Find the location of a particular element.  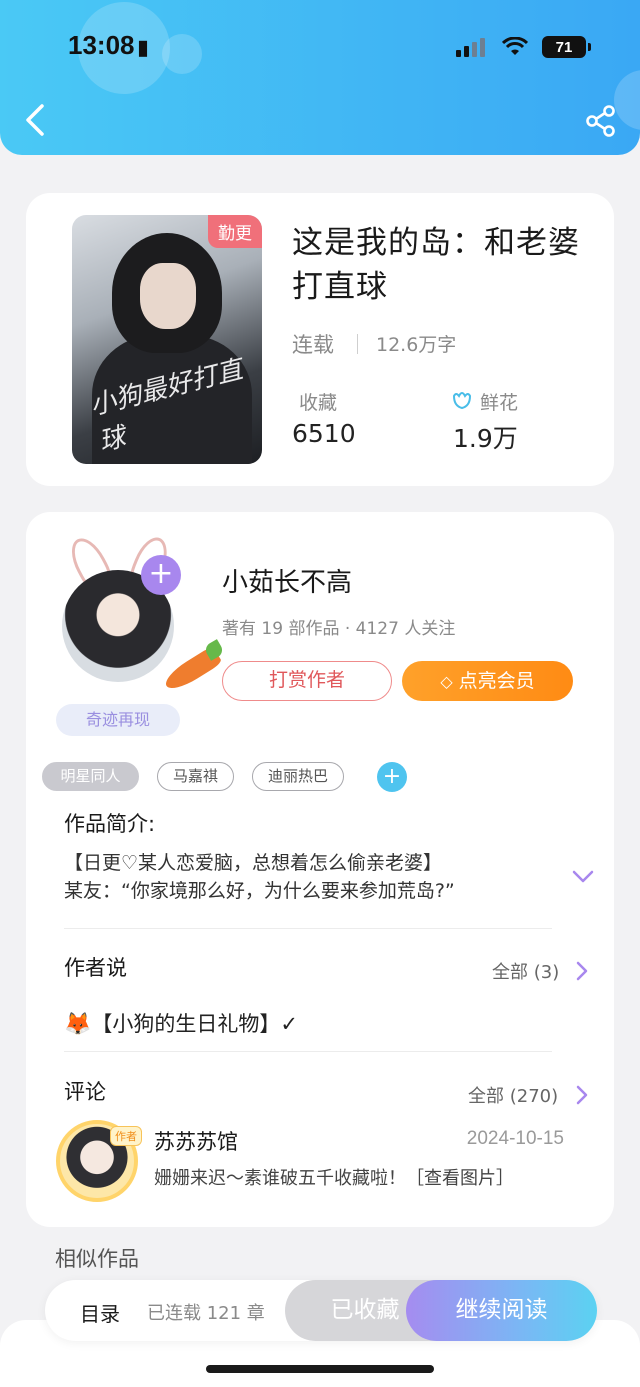

intro-line: 【日更♡某人恋爱脑，总想着怎么偷亲老婆】 is located at coordinates (253, 863).